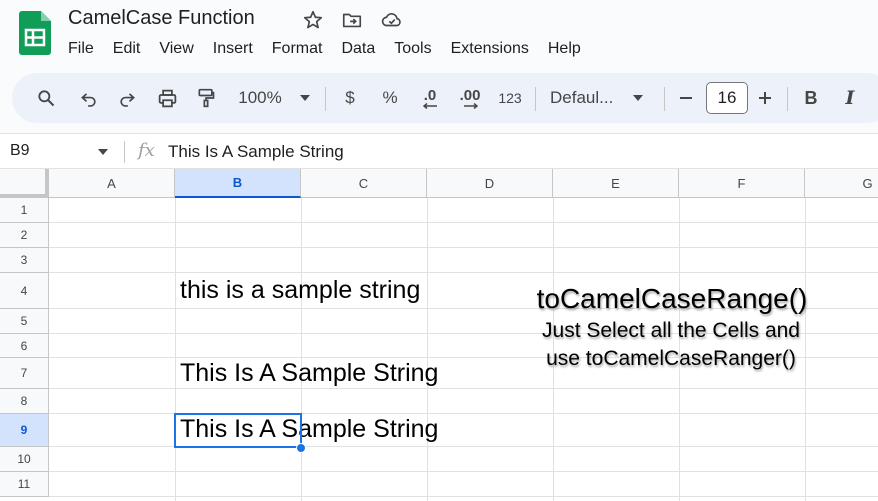 Image resolution: width=878 pixels, height=501 pixels. What do you see at coordinates (470, 95) in the screenshot?
I see `increase-decimal-label: .00` at bounding box center [470, 95].